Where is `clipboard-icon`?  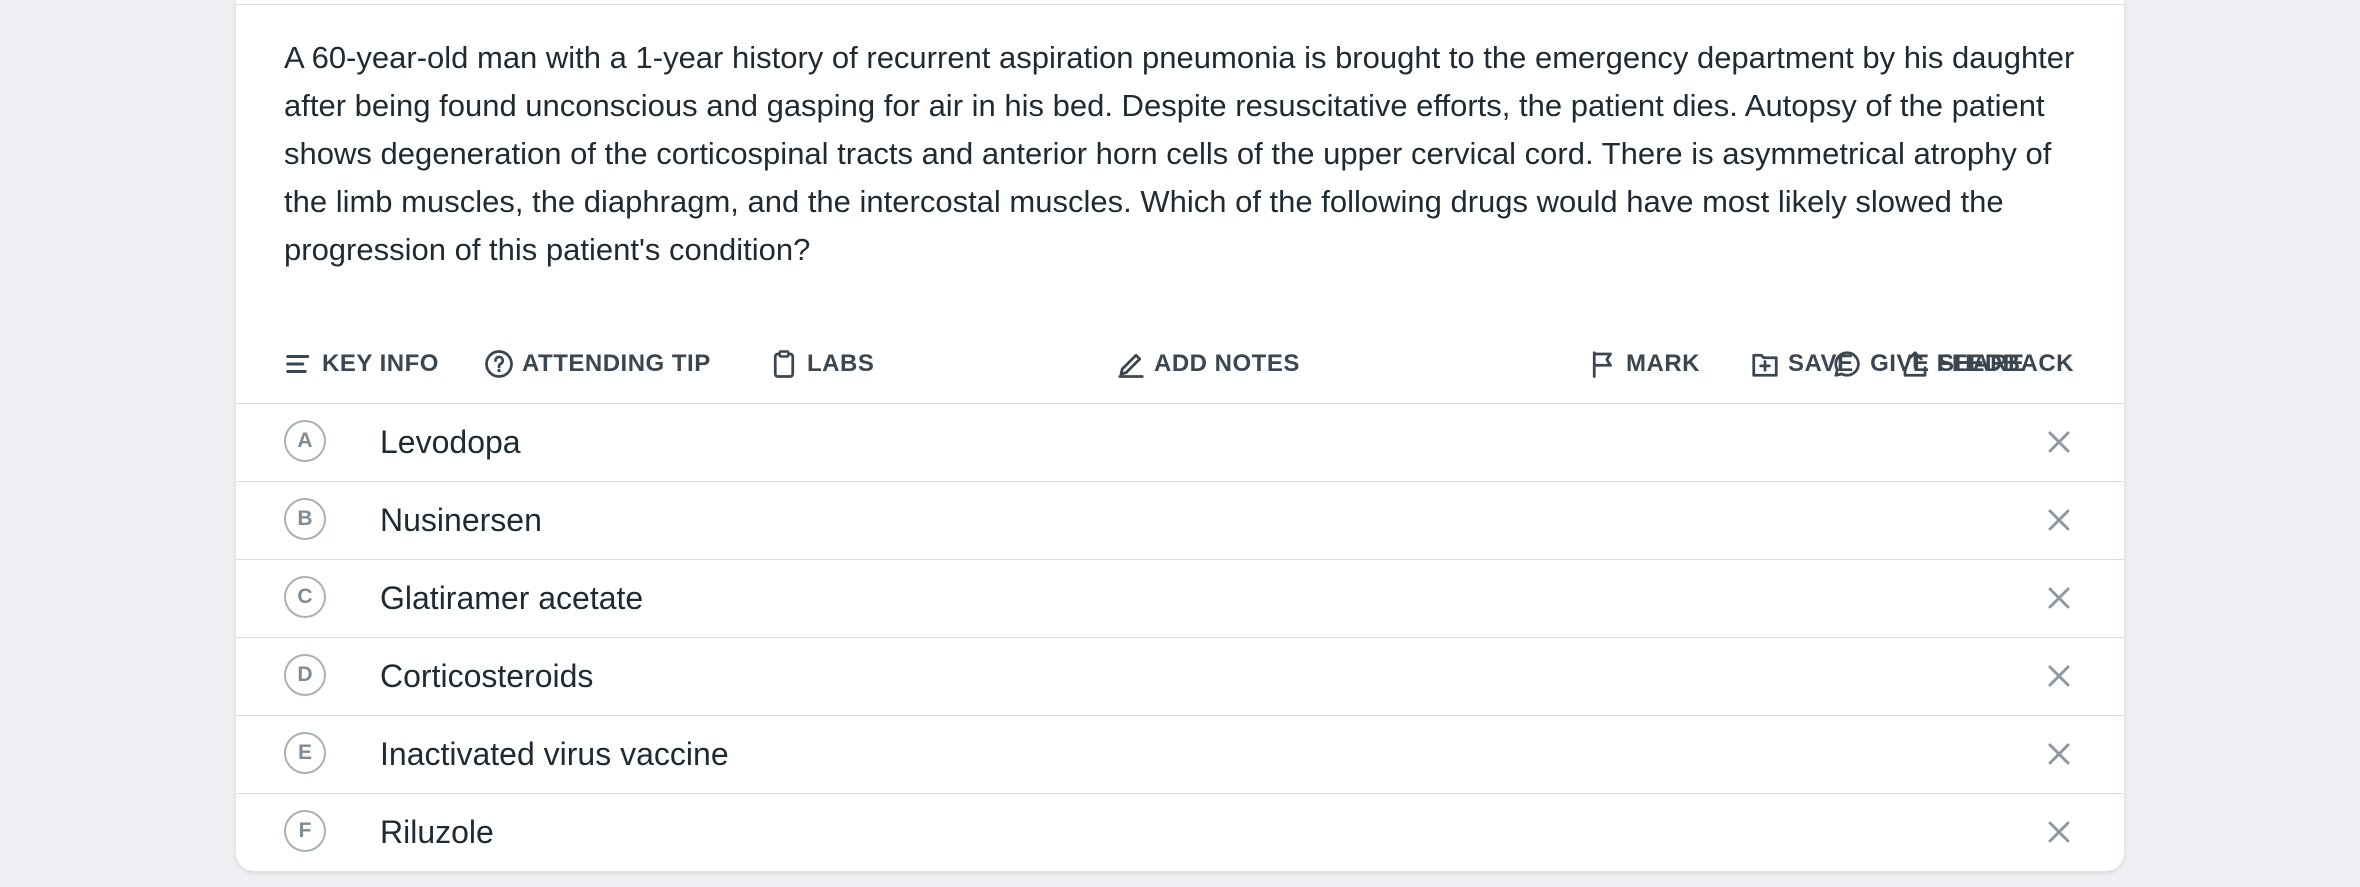
clipboard-icon is located at coordinates (784, 364).